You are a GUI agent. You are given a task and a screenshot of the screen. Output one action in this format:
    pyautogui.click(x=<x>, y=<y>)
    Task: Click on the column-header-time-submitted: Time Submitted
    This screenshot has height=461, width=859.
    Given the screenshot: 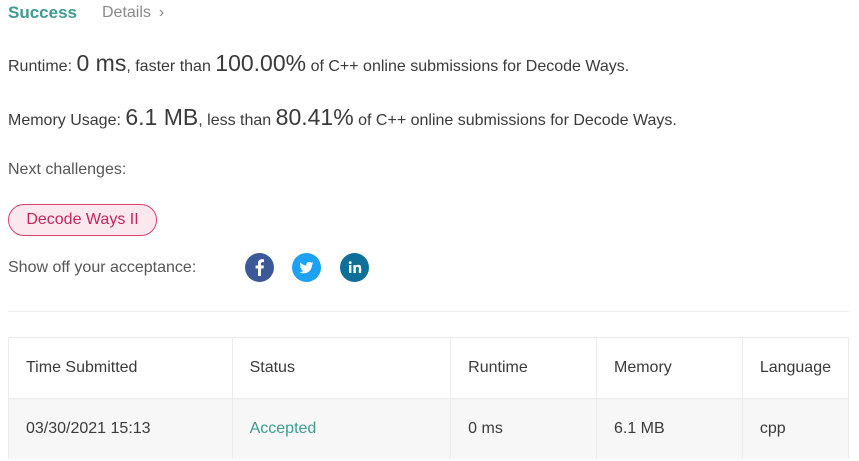 What is the action you would take?
    pyautogui.click(x=120, y=368)
    